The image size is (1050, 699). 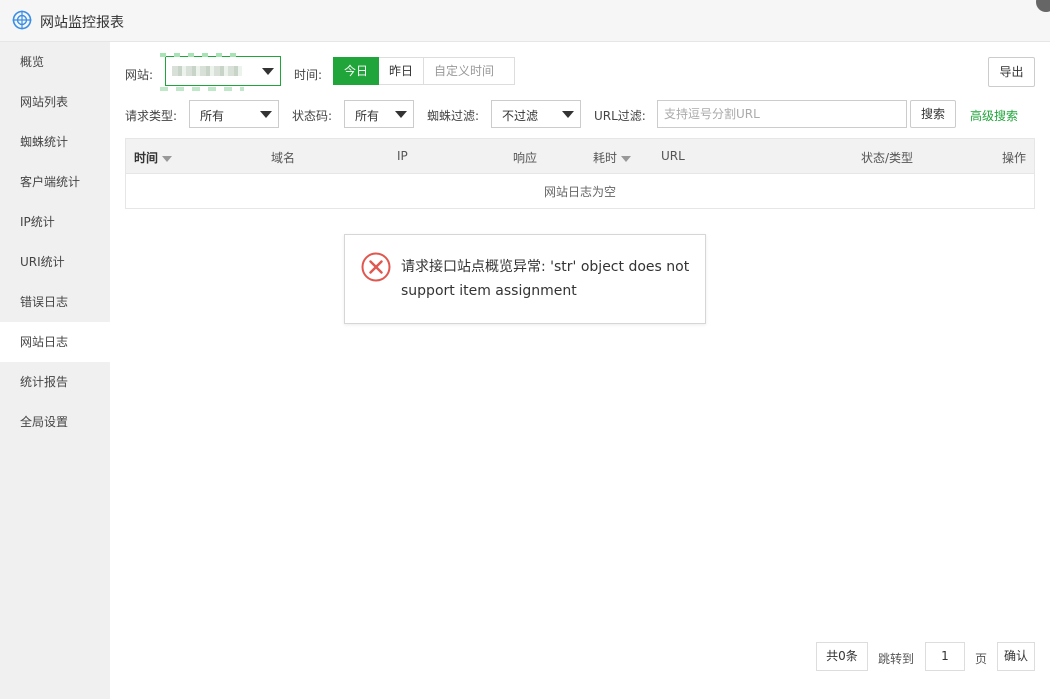 What do you see at coordinates (887, 158) in the screenshot?
I see `col-status-type: 状态/类型` at bounding box center [887, 158].